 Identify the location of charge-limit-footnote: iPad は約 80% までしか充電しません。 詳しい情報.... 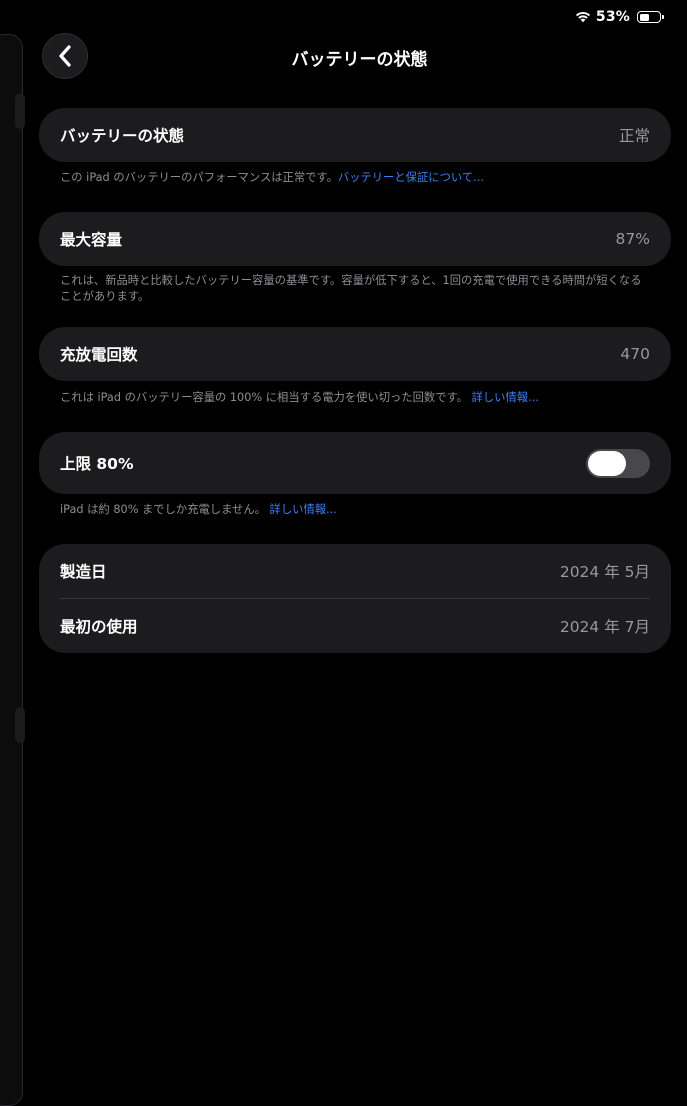
(355, 510).